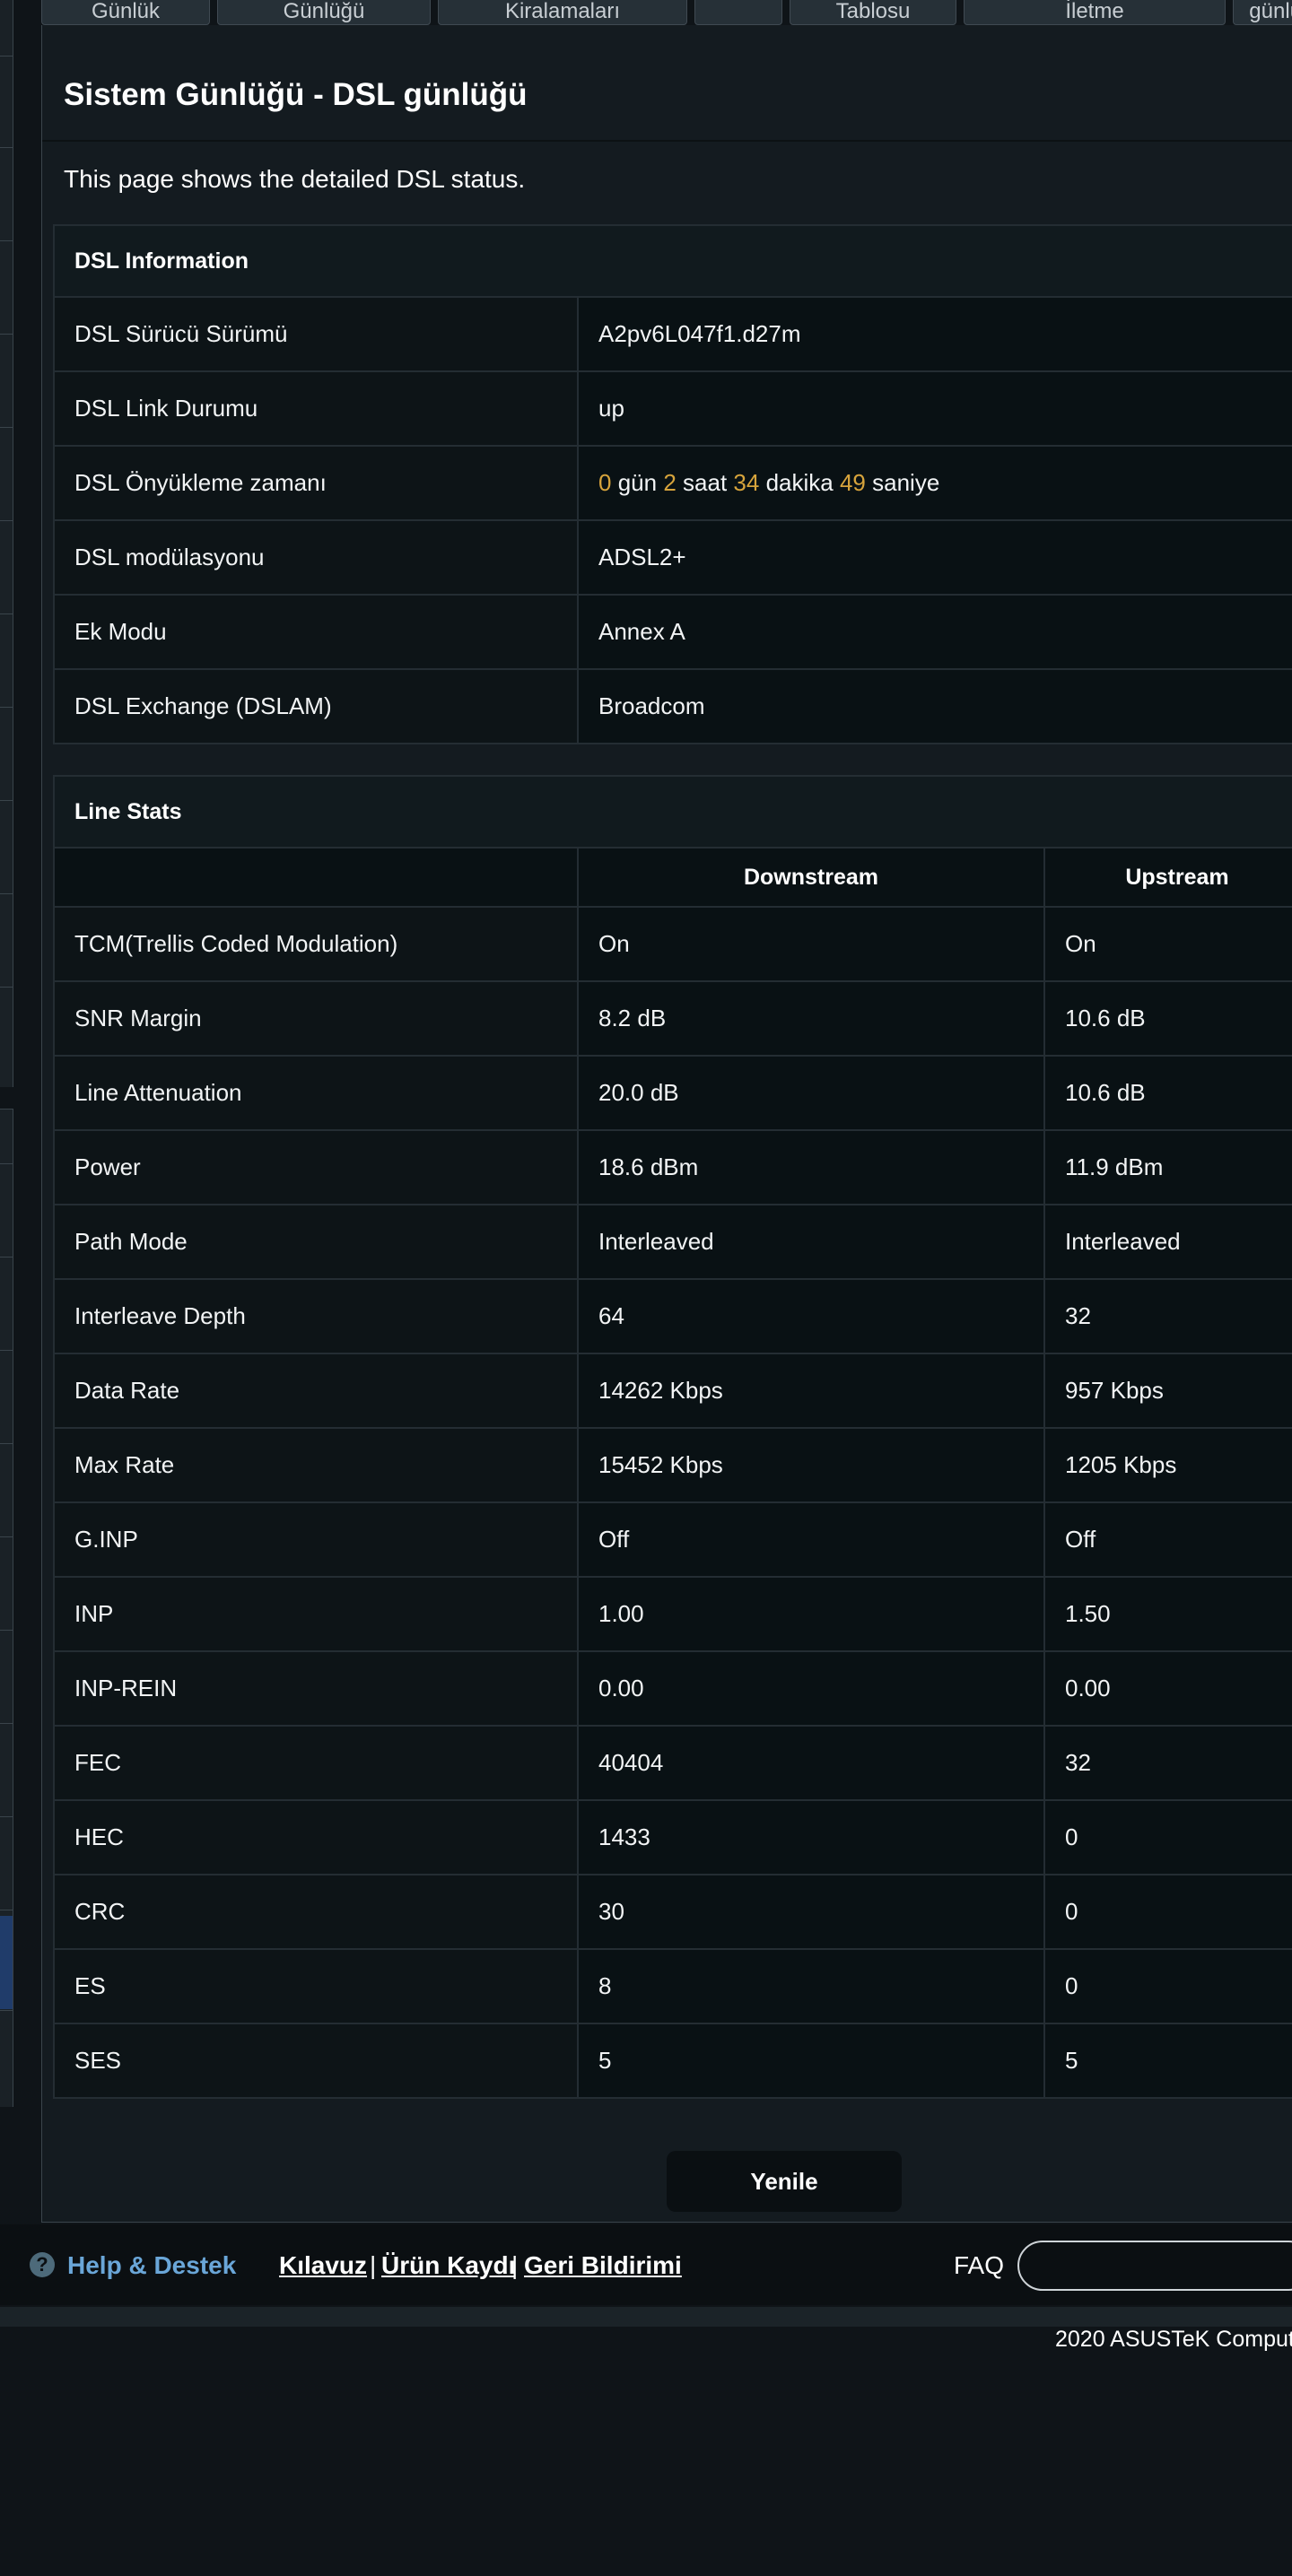 The width and height of the screenshot is (1292, 2576). I want to click on uptime-seconds-unit: saniye, so click(906, 482).